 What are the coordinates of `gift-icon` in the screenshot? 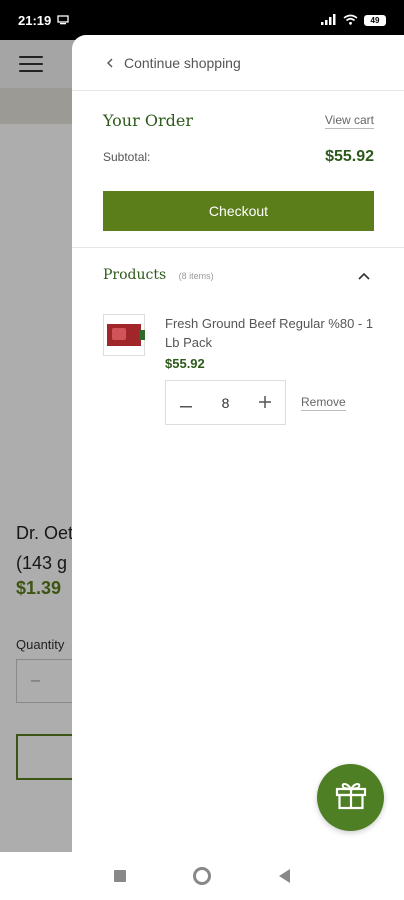 It's located at (351, 797).